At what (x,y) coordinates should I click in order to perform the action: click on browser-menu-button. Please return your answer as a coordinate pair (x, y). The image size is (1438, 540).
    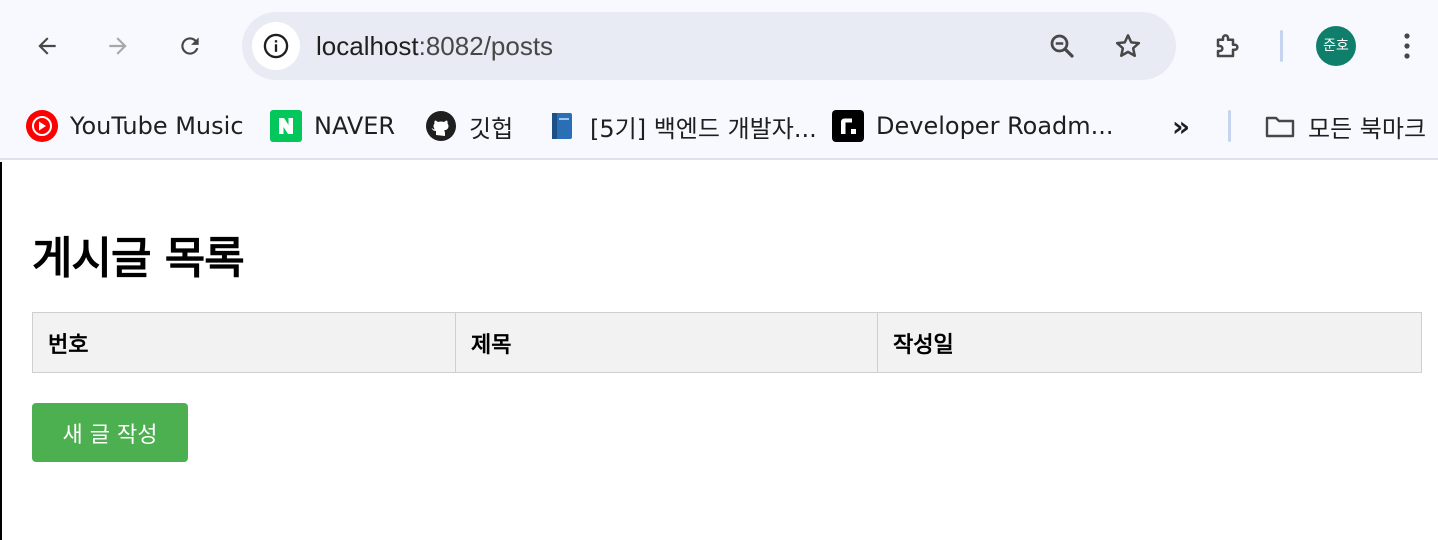
    Looking at the image, I should click on (1407, 46).